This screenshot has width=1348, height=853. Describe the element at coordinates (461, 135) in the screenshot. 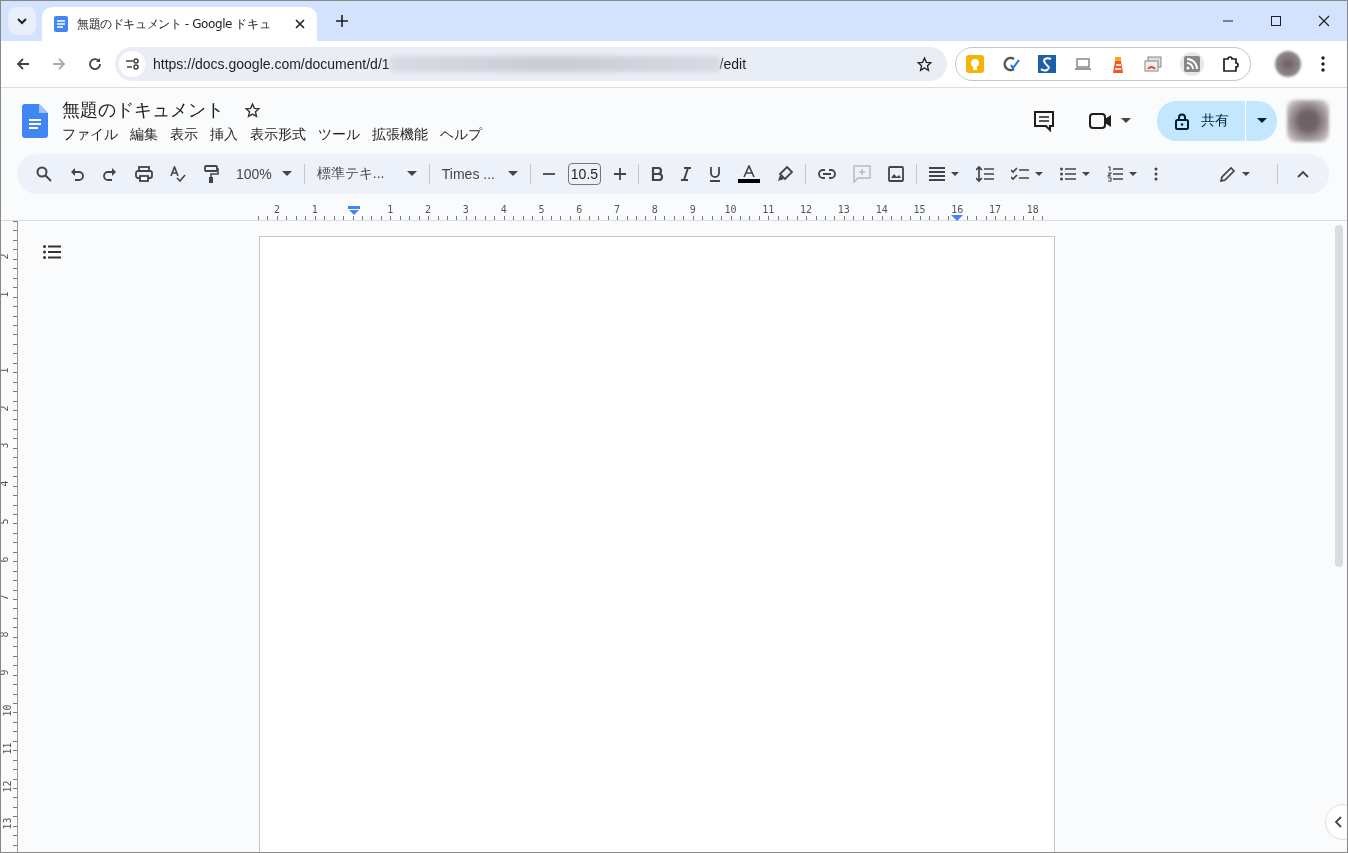

I see `menu-item: ヘルプ` at that location.